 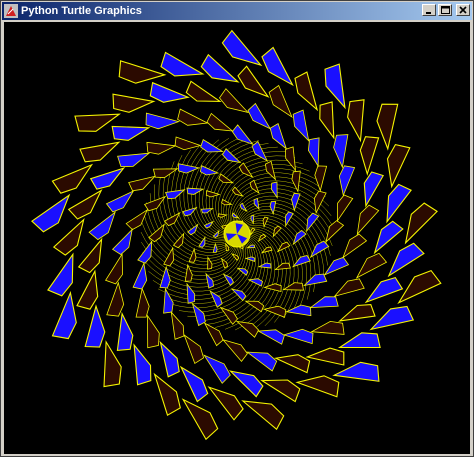 I want to click on minimize-button, so click(x=429, y=10).